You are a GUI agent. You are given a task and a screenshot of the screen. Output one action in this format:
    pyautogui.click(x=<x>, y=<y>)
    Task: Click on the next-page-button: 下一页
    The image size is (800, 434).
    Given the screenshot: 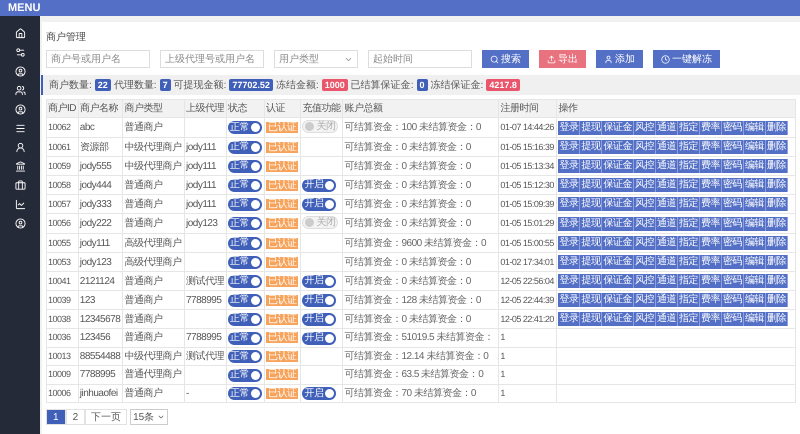 What is the action you would take?
    pyautogui.click(x=106, y=417)
    